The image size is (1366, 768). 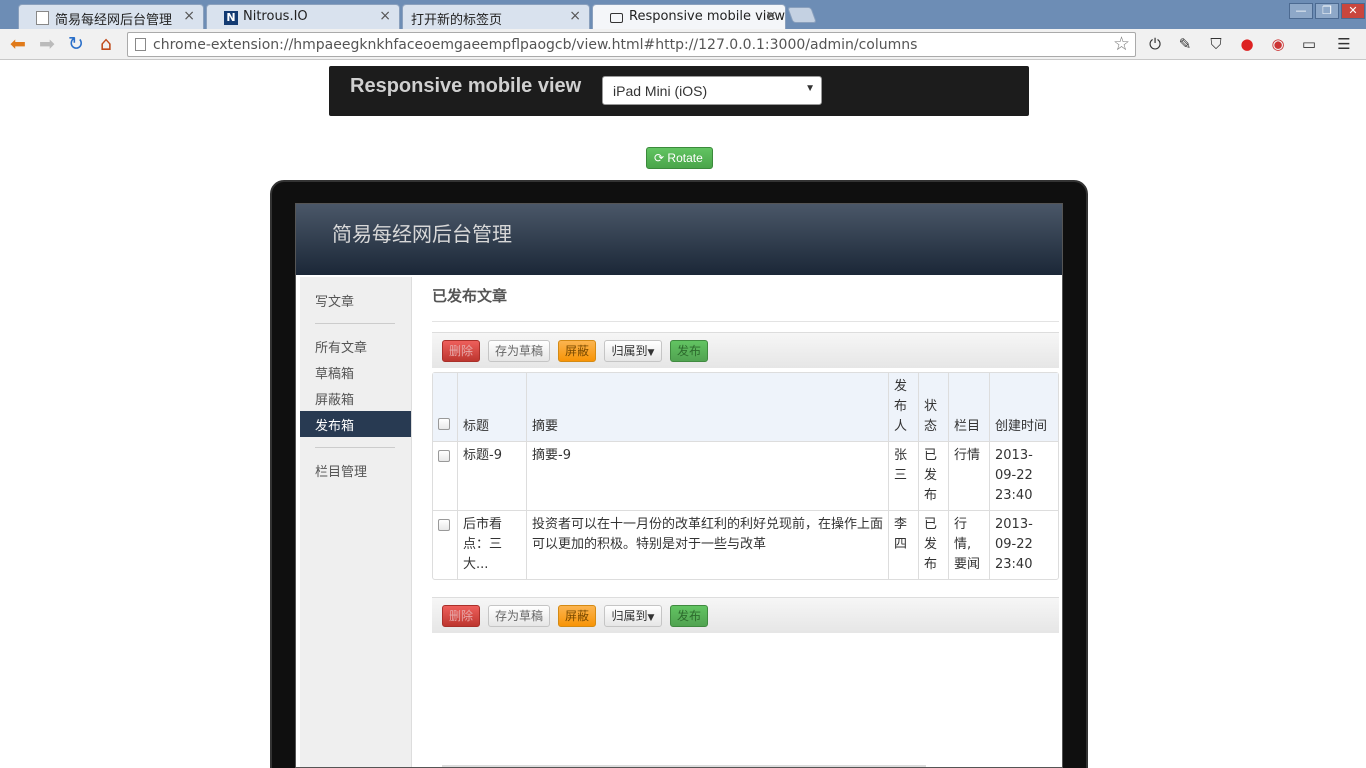 What do you see at coordinates (140, 44) in the screenshot?
I see `page-icon` at bounding box center [140, 44].